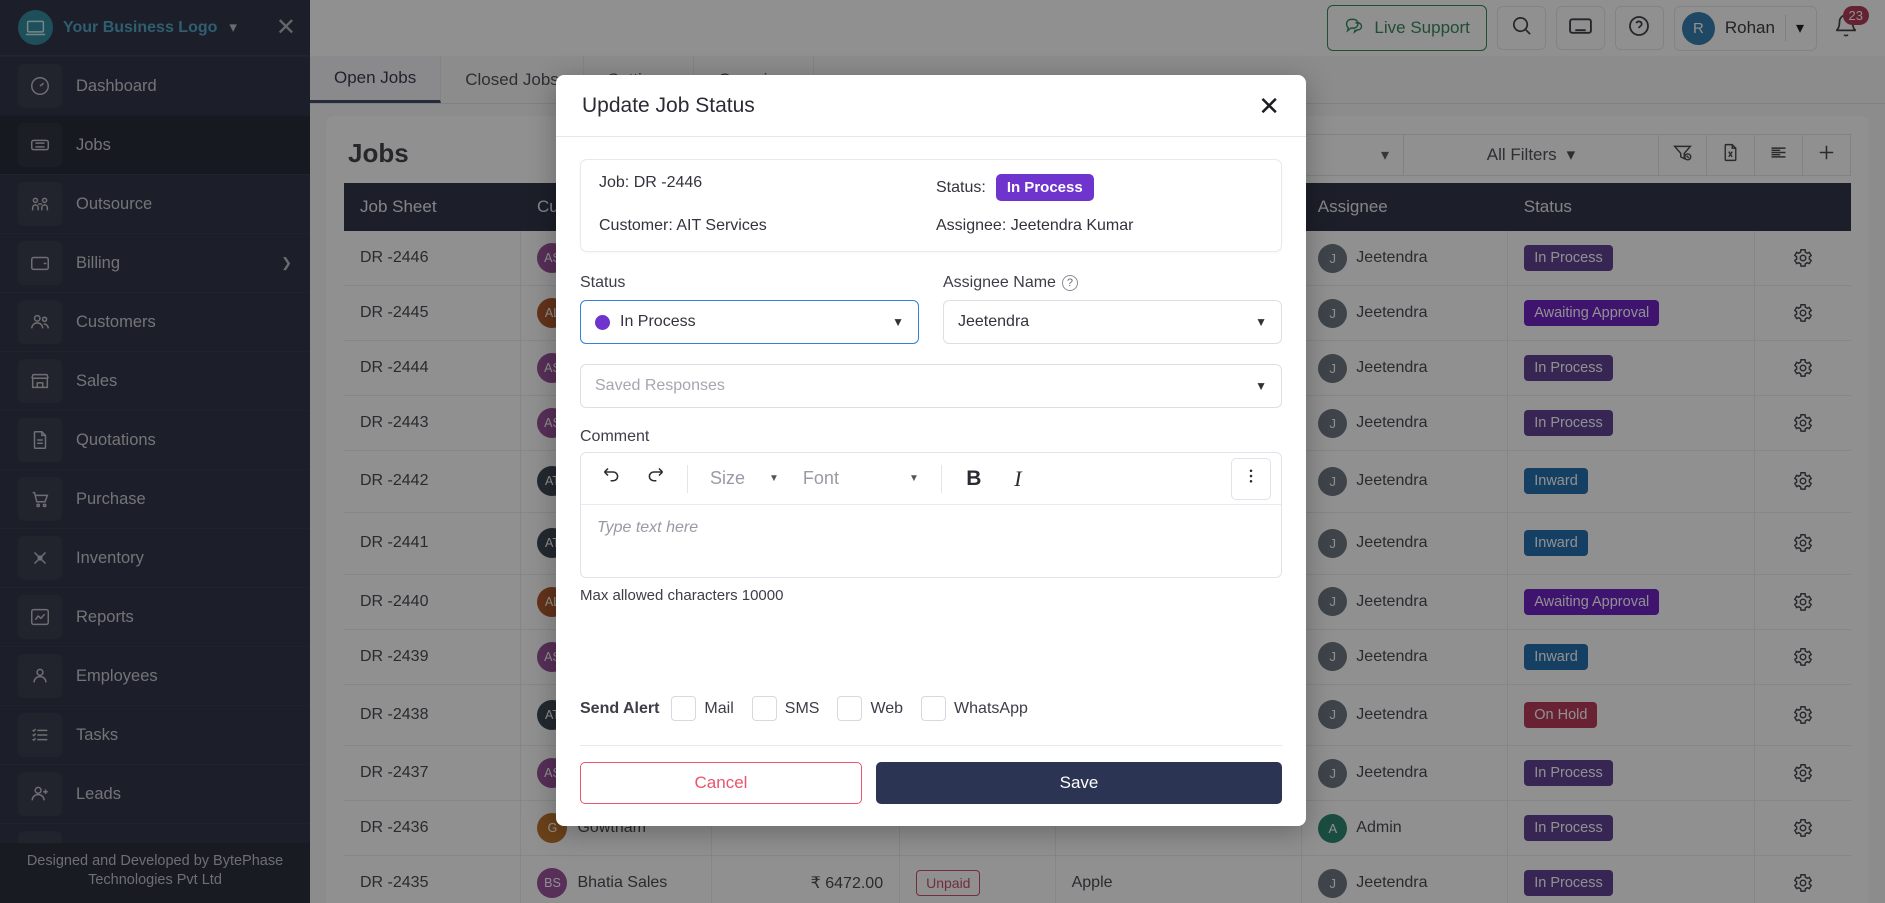 The height and width of the screenshot is (903, 1885). I want to click on comment-editor: Size ▼ Font ▼ B I Type text here, so click(931, 515).